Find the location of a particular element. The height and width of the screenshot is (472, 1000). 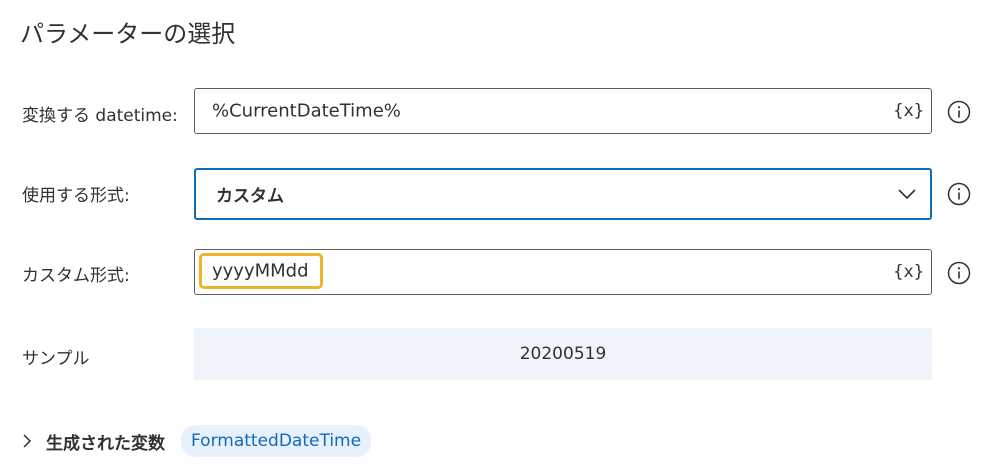

format-select: カスタム is located at coordinates (563, 194).